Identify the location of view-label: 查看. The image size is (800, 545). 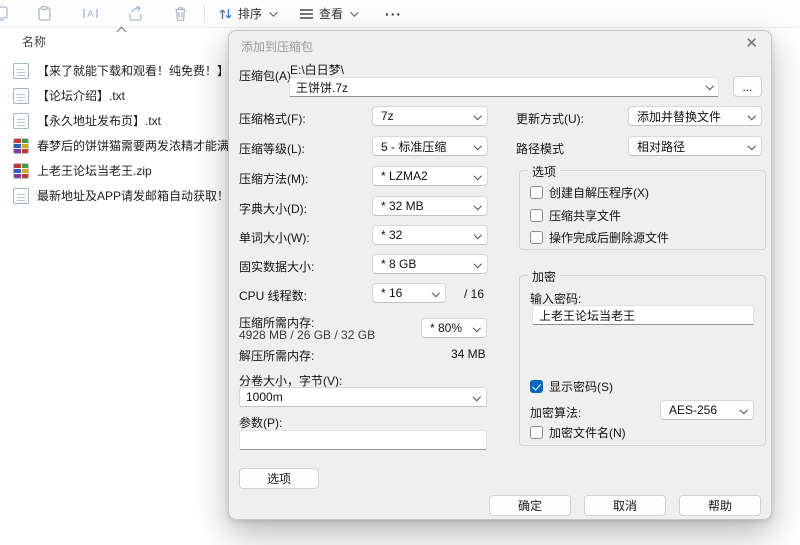
(331, 14).